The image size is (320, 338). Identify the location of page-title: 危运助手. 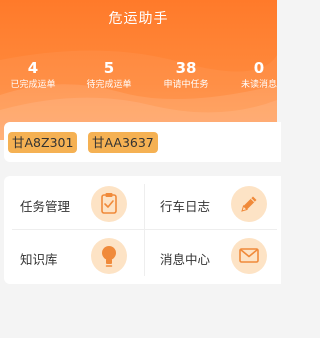
(138, 19).